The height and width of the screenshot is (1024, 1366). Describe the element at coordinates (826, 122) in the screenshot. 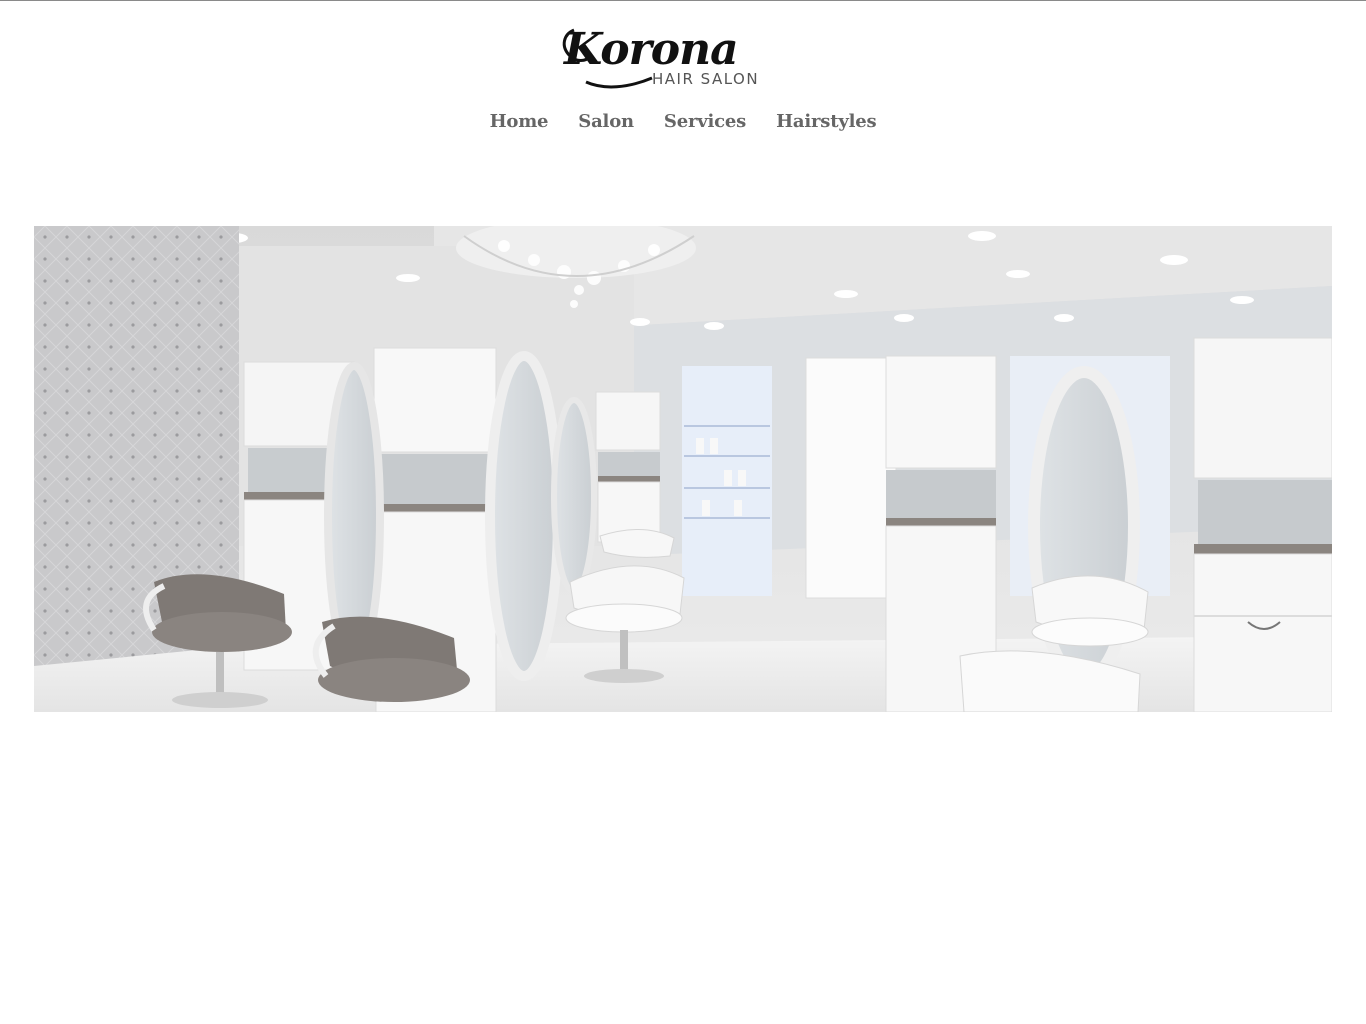

I see `nav-hairstyles: Hairstyles` at that location.